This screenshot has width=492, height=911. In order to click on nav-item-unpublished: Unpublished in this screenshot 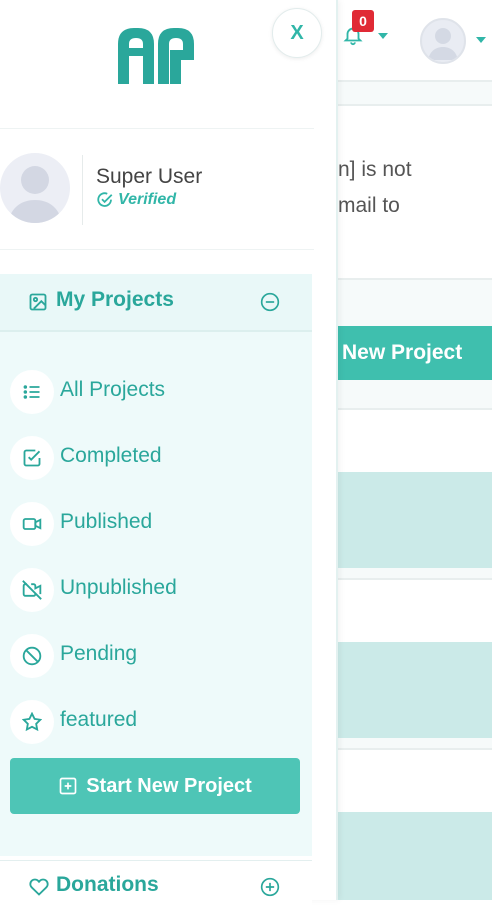, I will do `click(156, 590)`.